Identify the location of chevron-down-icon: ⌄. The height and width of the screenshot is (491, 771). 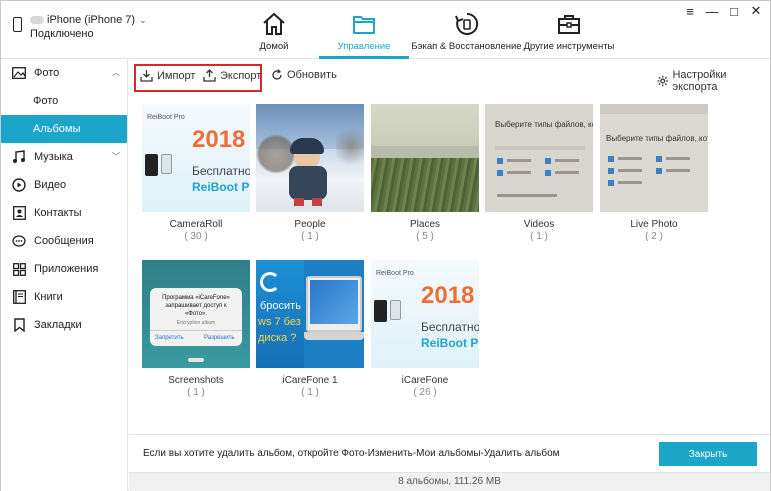
(143, 20).